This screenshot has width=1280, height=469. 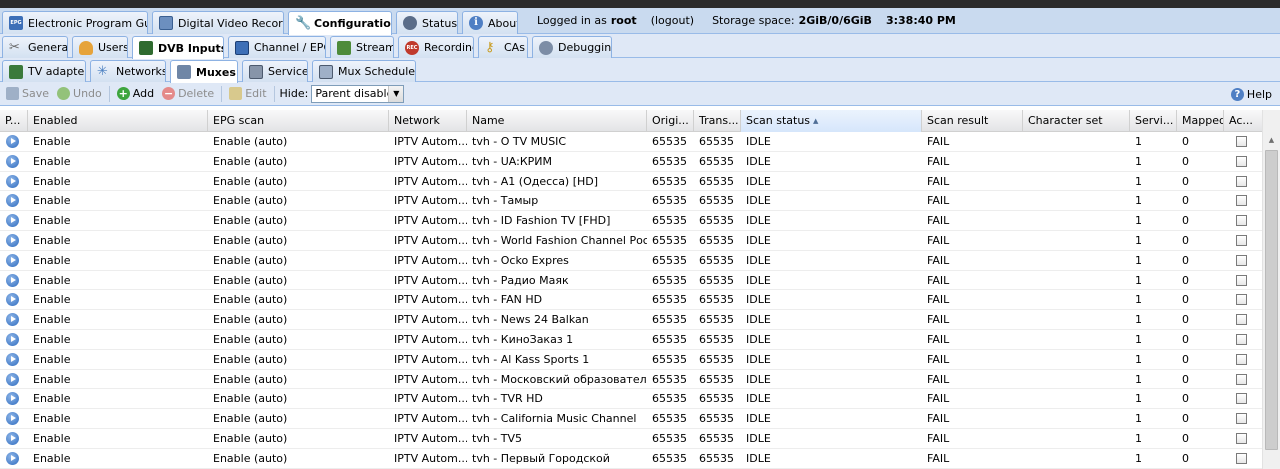 What do you see at coordinates (396, 93) in the screenshot?
I see `chevron-down-icon: ▼` at bounding box center [396, 93].